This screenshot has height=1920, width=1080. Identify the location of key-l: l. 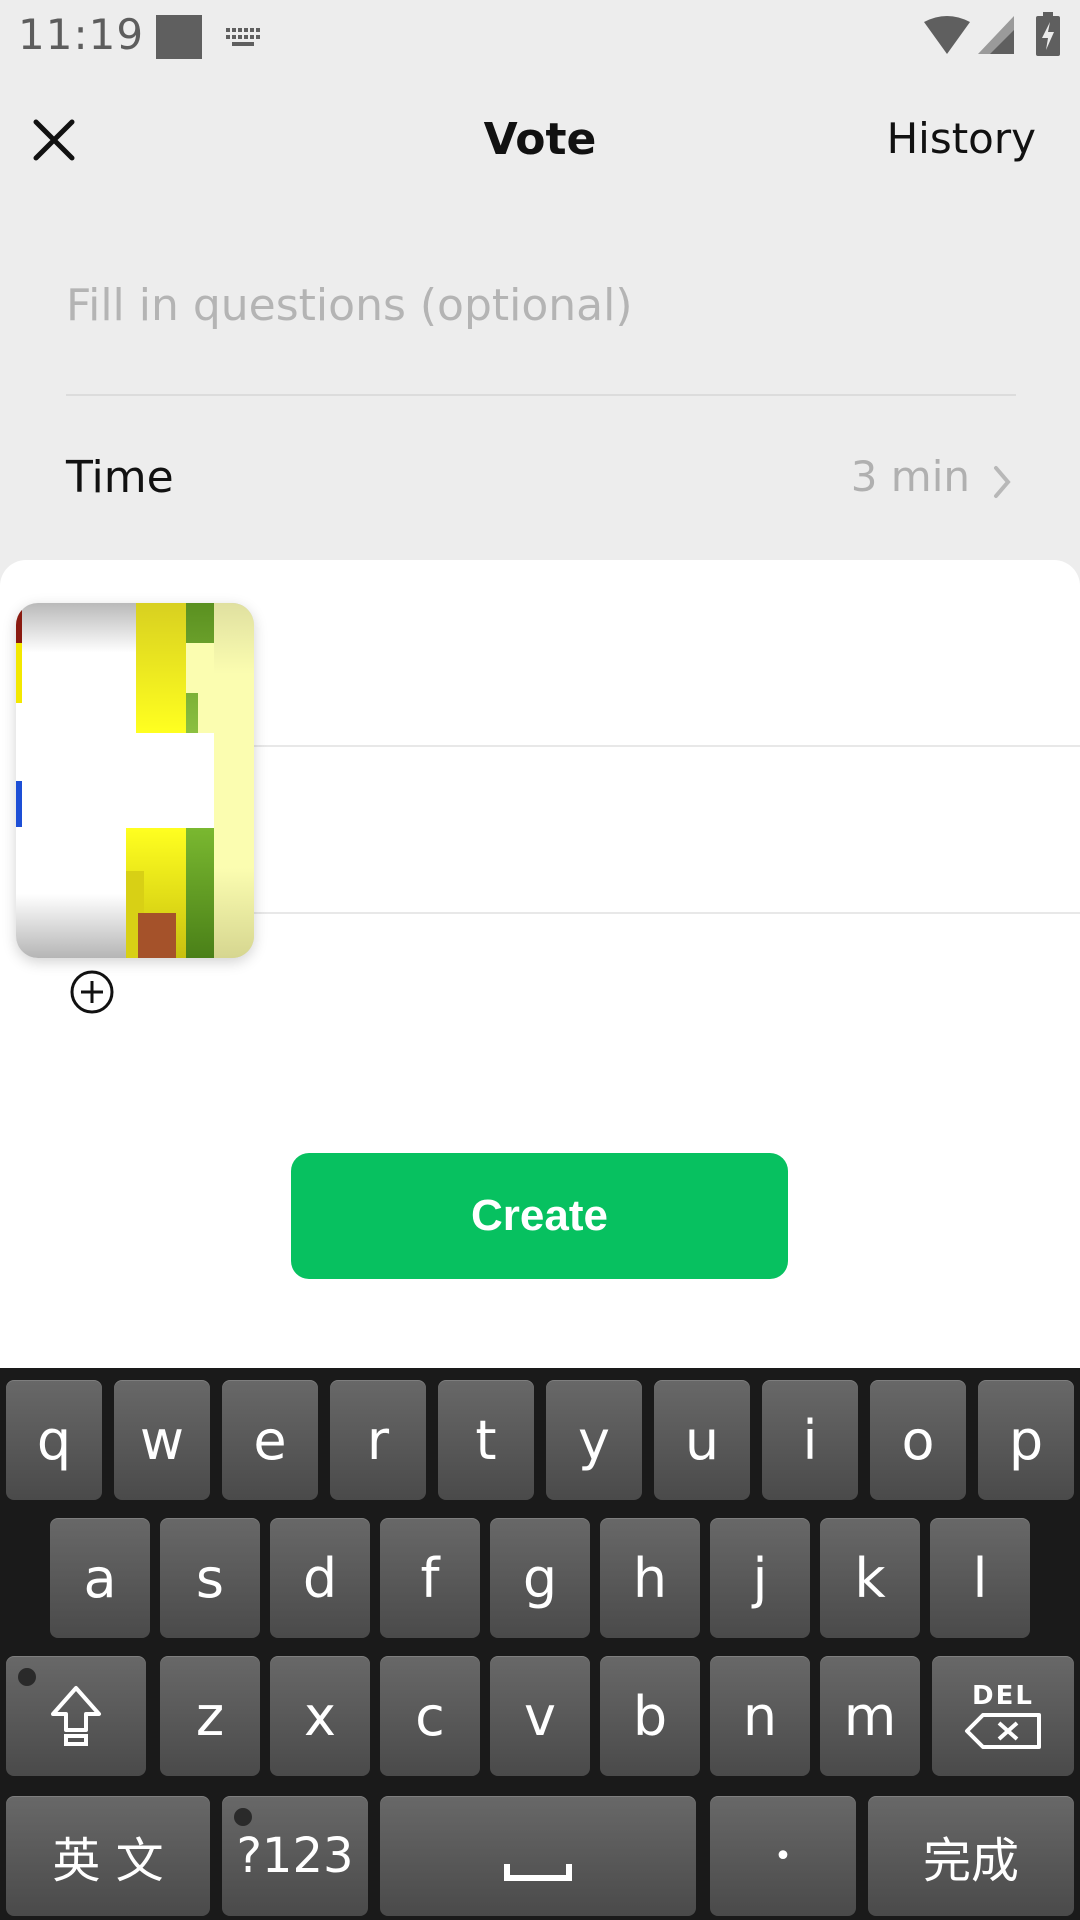
(980, 1578).